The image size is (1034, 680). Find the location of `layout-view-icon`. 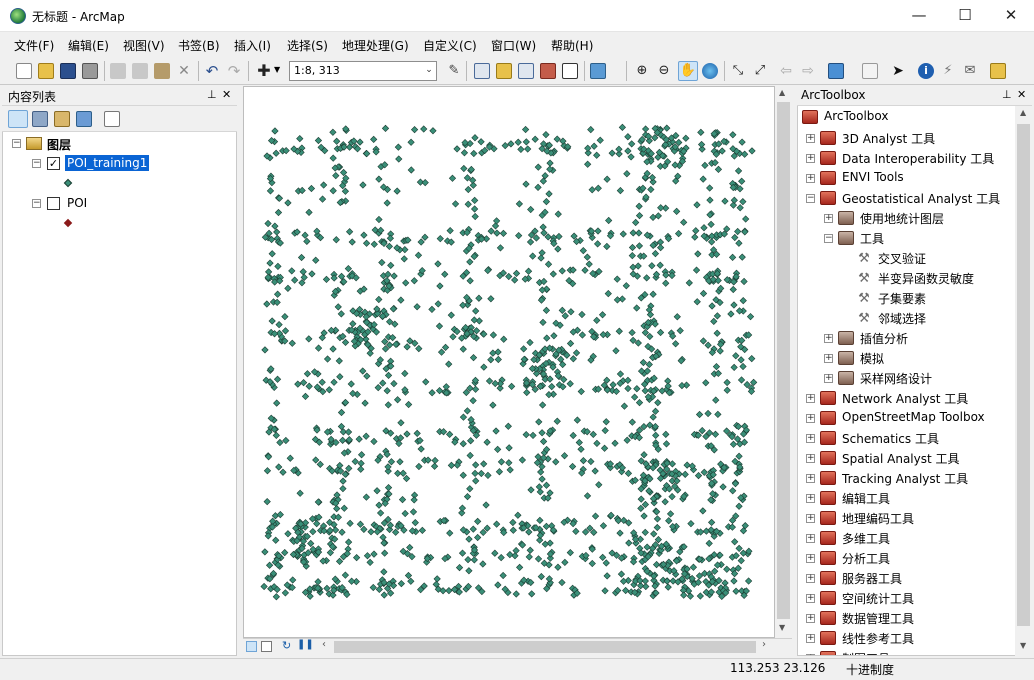

layout-view-icon is located at coordinates (266, 646).